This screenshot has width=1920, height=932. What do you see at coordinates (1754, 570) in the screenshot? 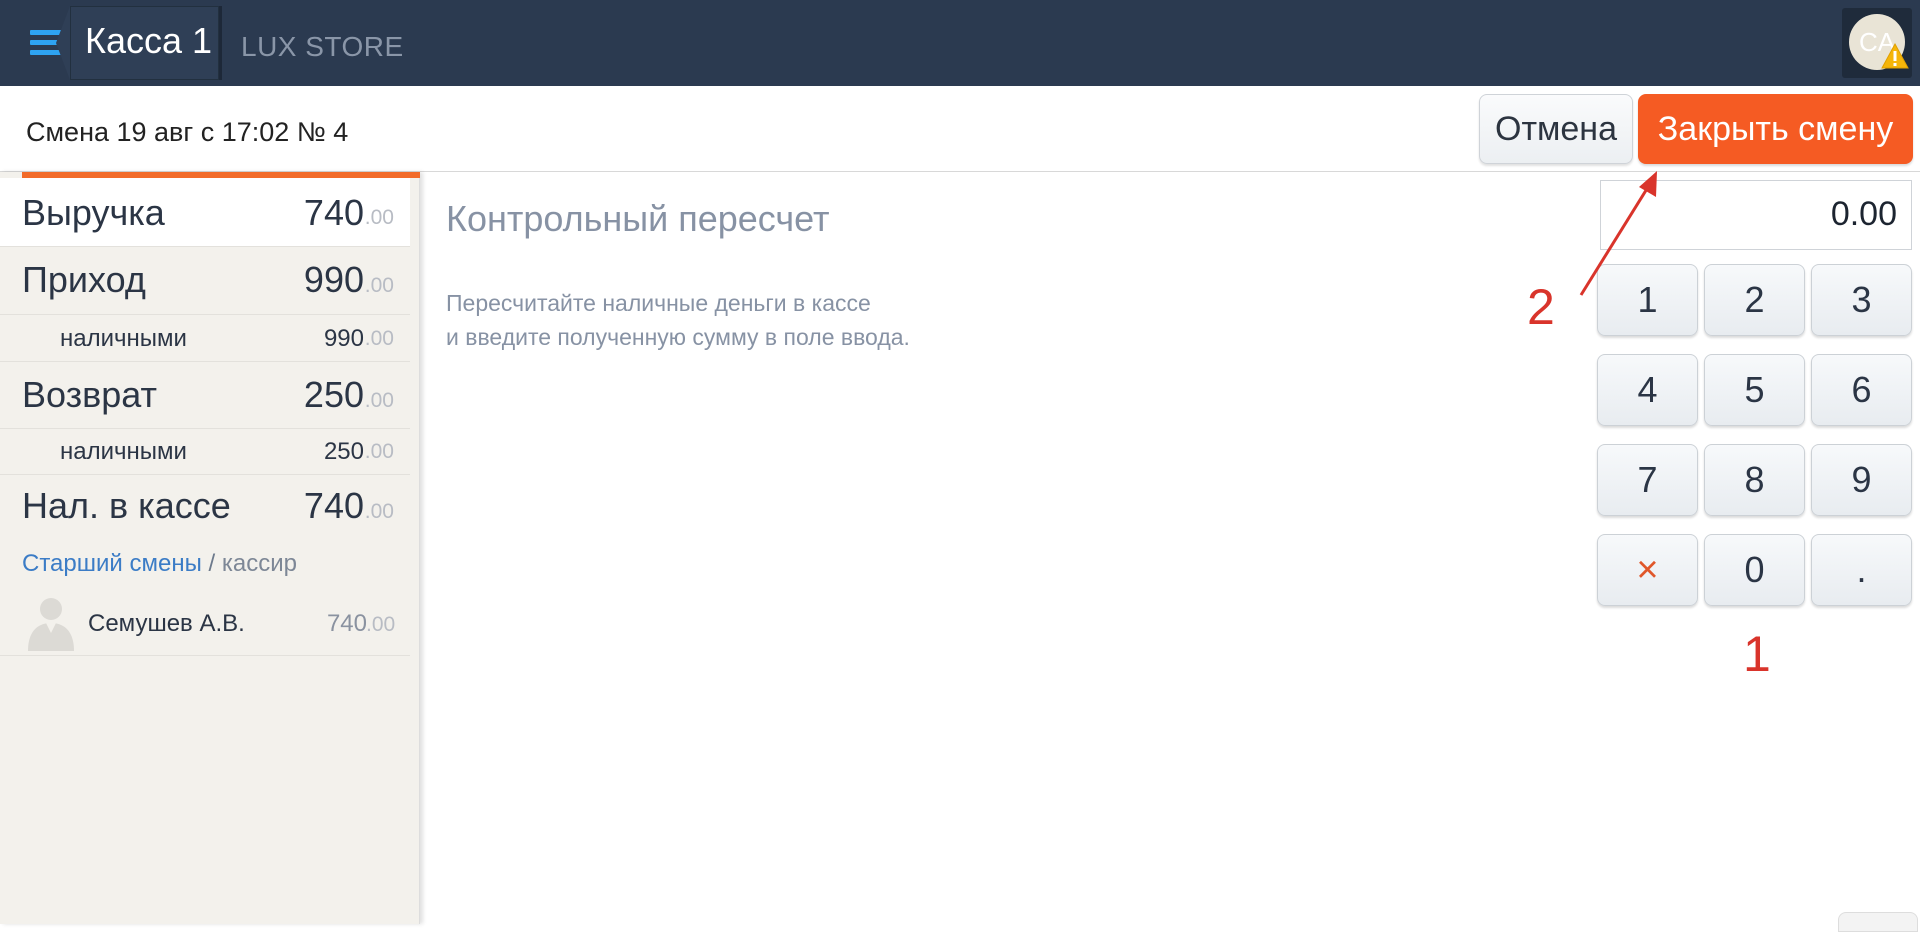
I see `key-0: 0` at bounding box center [1754, 570].